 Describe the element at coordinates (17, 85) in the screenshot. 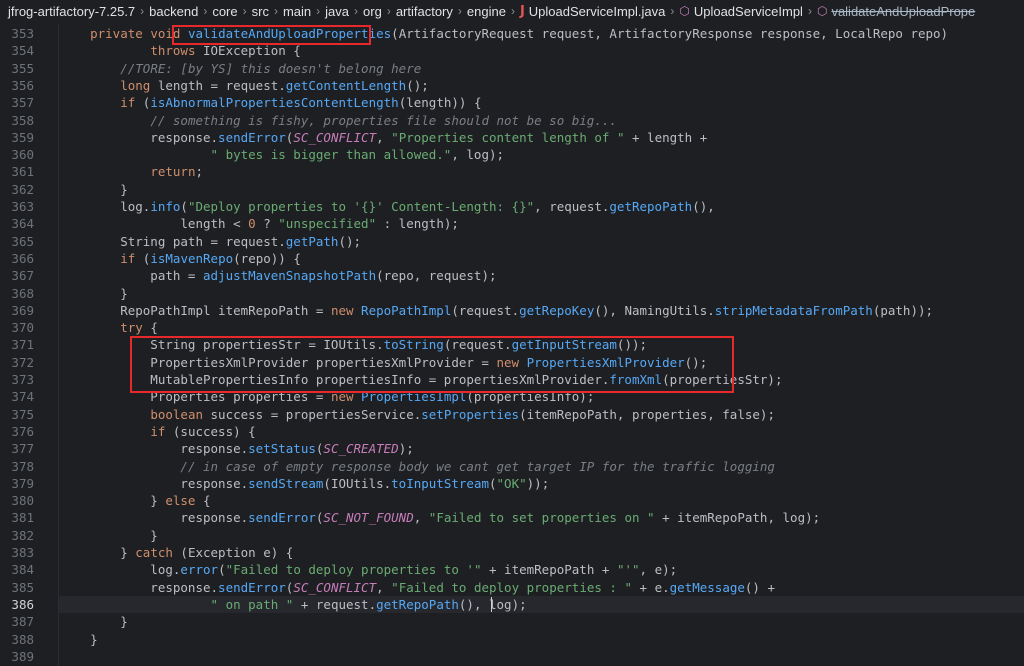

I see `line-number: 356` at that location.